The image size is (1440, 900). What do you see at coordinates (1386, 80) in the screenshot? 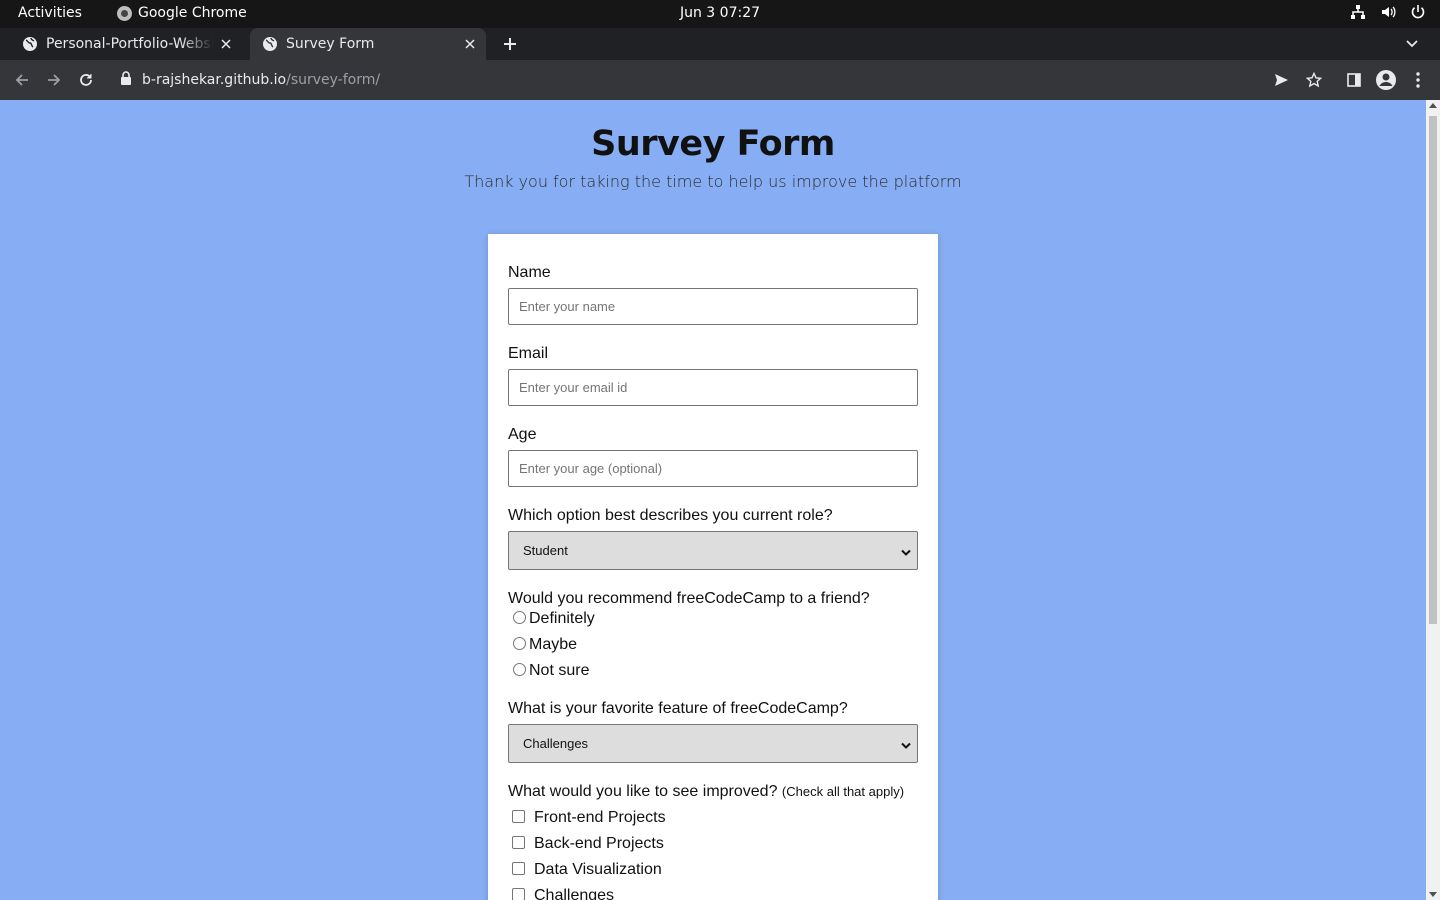
I see `profile-avatar-icon` at bounding box center [1386, 80].